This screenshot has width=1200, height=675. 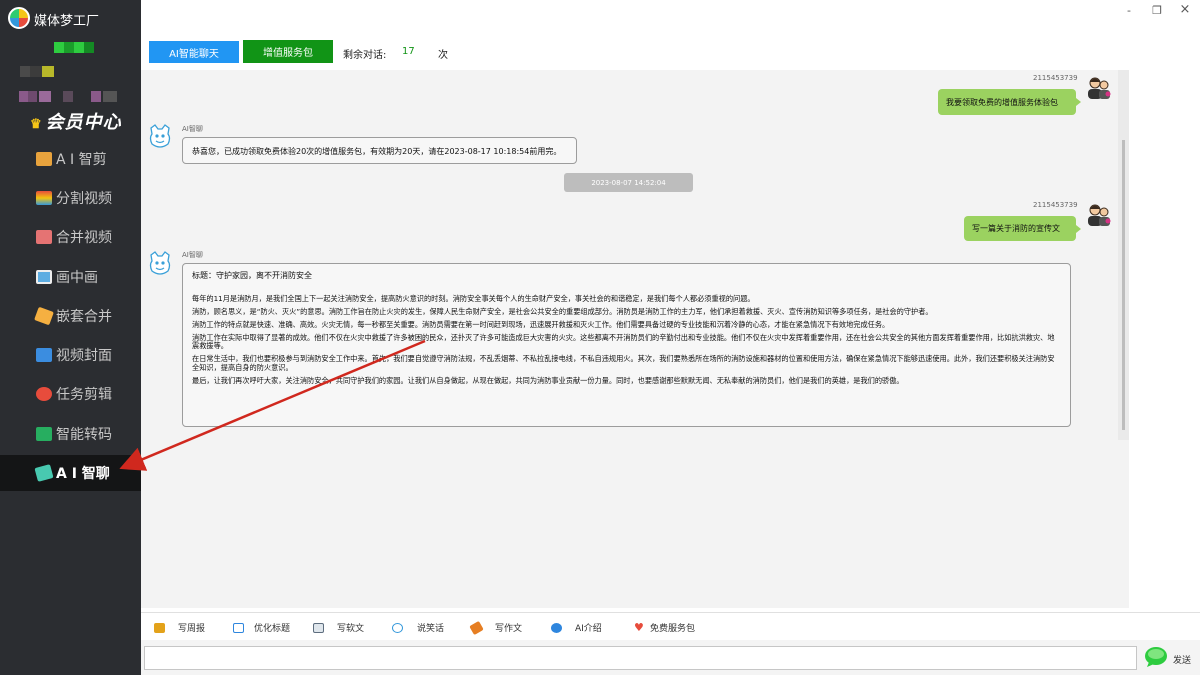 What do you see at coordinates (44, 473) in the screenshot?
I see `ai-chat-icon` at bounding box center [44, 473].